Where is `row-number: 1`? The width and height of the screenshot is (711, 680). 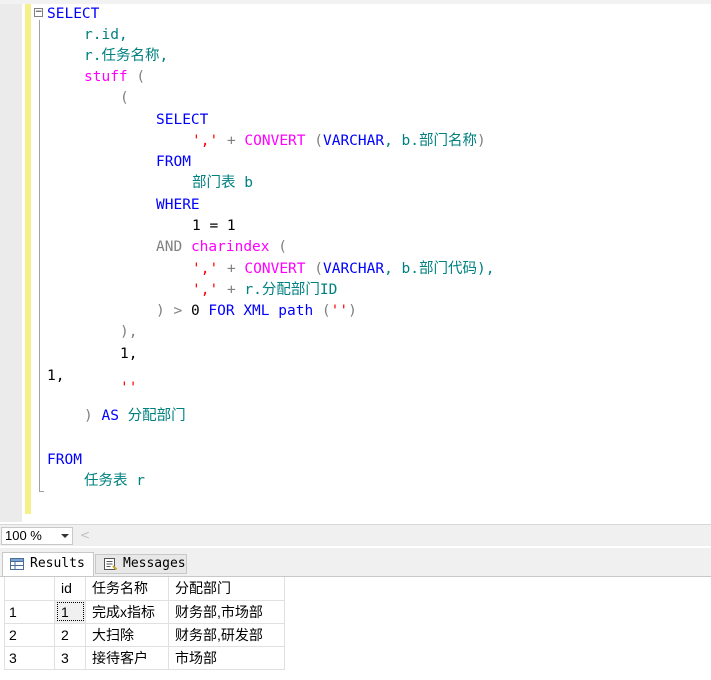 row-number: 1 is located at coordinates (29, 611).